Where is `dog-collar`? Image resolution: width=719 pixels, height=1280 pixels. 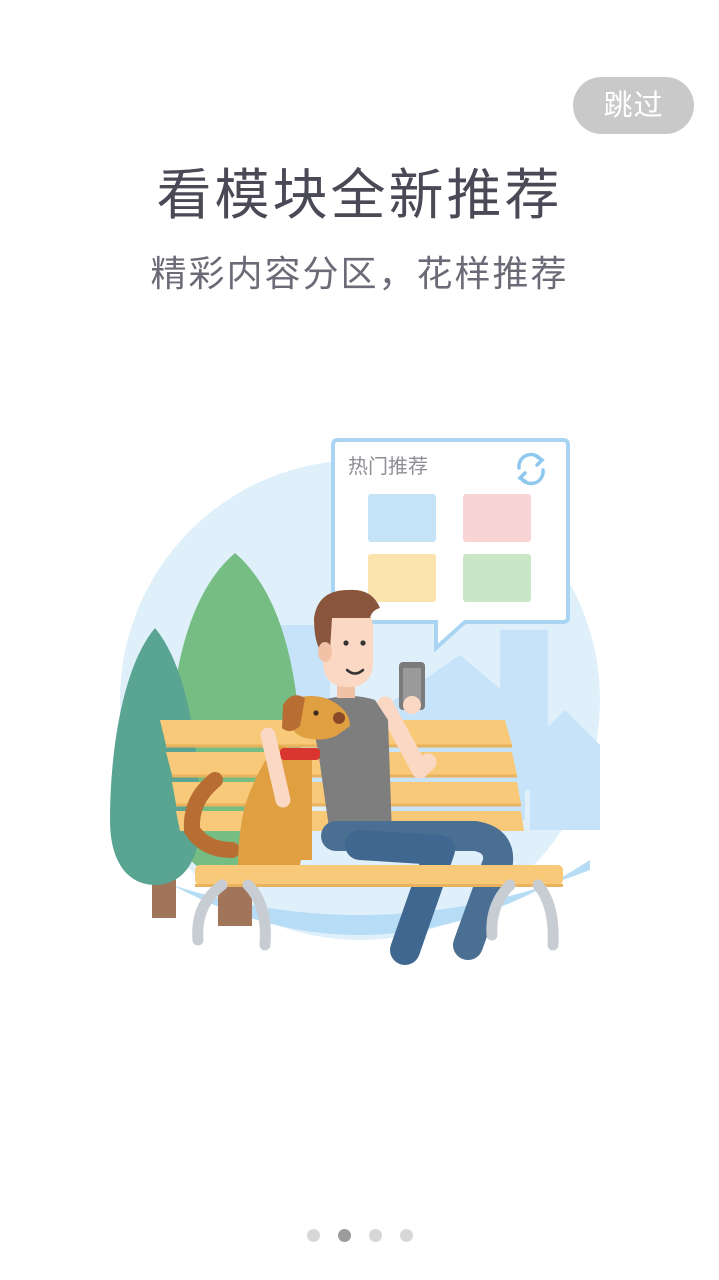 dog-collar is located at coordinates (300, 754).